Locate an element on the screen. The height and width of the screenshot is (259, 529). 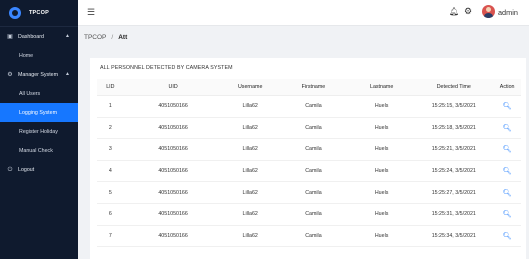
sidebar-group-manager-system: ⚙ Manager System ▲ is located at coordinates (39, 74).